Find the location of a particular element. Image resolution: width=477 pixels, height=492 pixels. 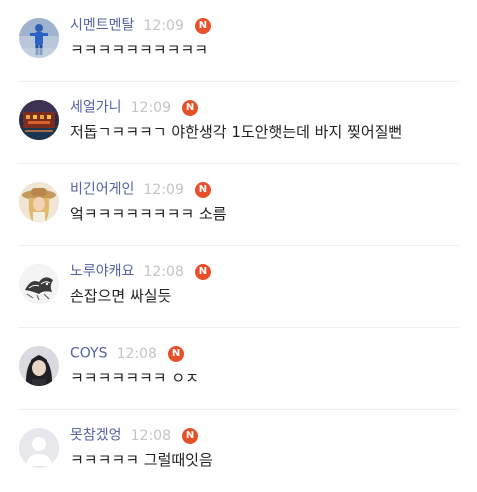

comment-meta: 비긴어게인 12:09 N is located at coordinates (140, 189).